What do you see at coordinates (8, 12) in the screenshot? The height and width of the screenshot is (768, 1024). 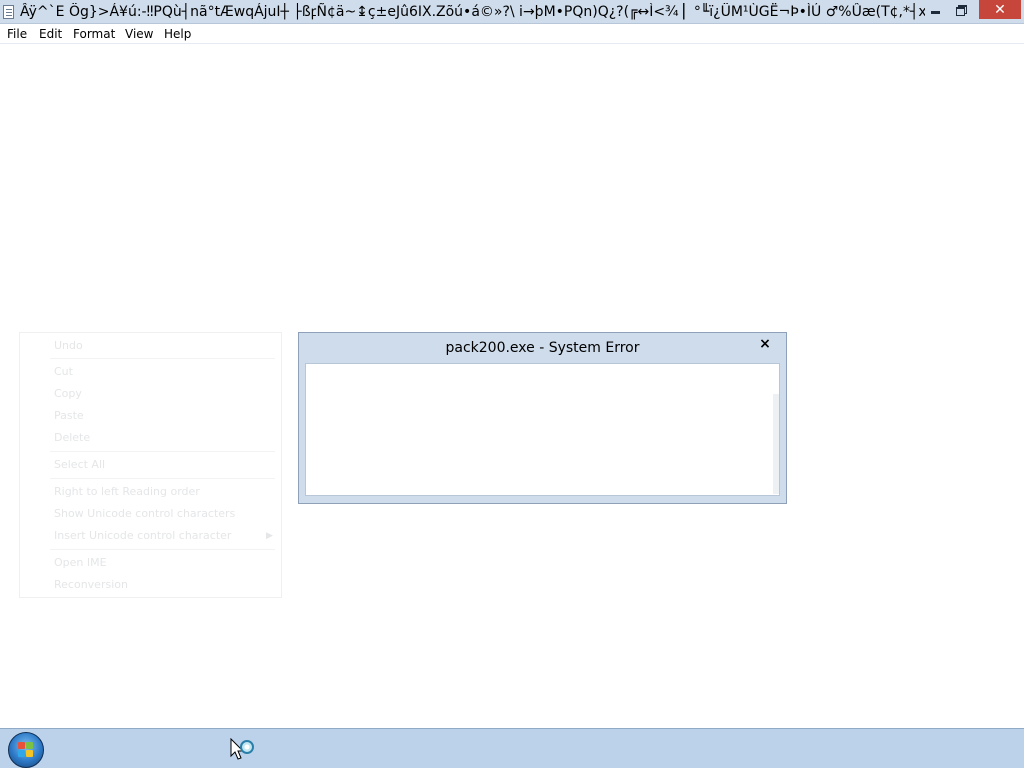 I see `notepad-icon` at bounding box center [8, 12].